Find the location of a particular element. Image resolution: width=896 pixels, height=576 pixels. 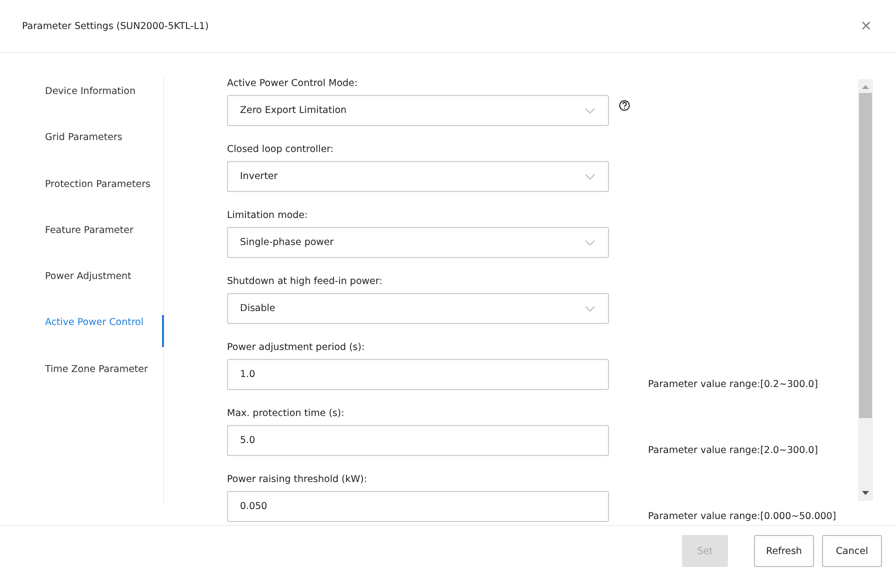

dropdown: Disable is located at coordinates (418, 308).